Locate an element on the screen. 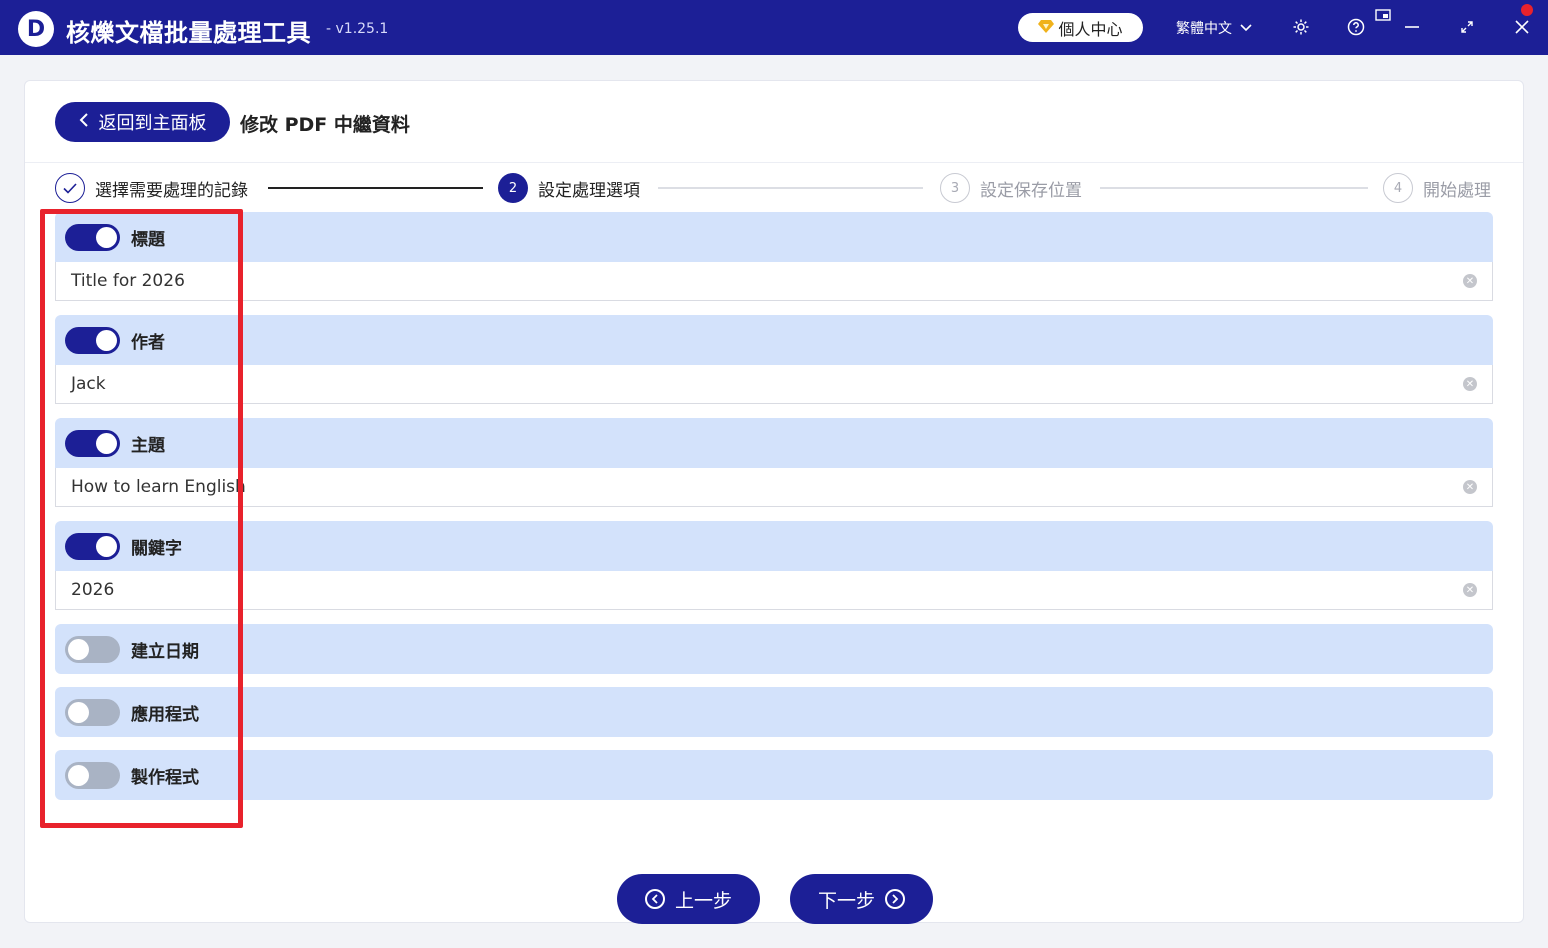 This screenshot has height=948, width=1548. title-bar: D 核爍文檔批量處理工具 - v1.25.1 個人中心 繁體中文 is located at coordinates (774, 27).